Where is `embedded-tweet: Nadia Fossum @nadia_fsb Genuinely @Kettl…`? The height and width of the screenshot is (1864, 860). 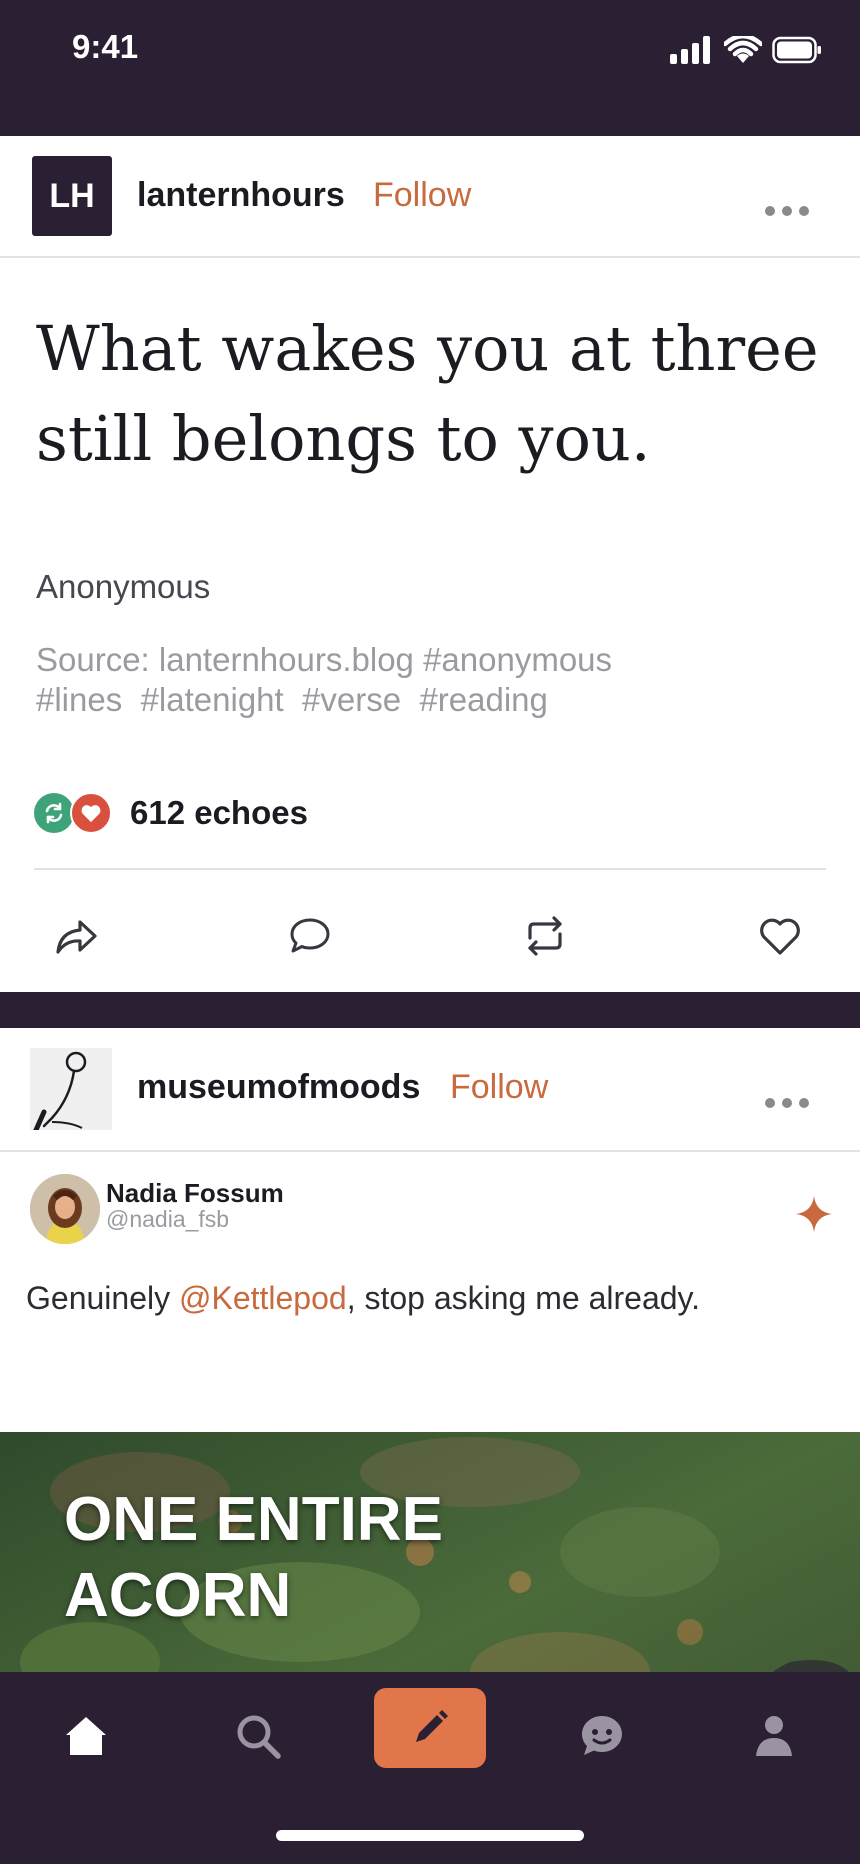 embedded-tweet: Nadia Fossum @nadia_fsb Genuinely @Kettl… is located at coordinates (430, 1291).